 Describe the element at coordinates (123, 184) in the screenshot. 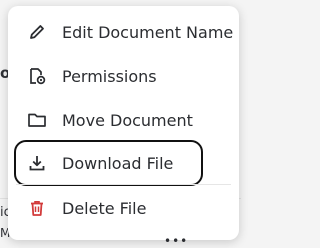

I see `menu-divider` at that location.